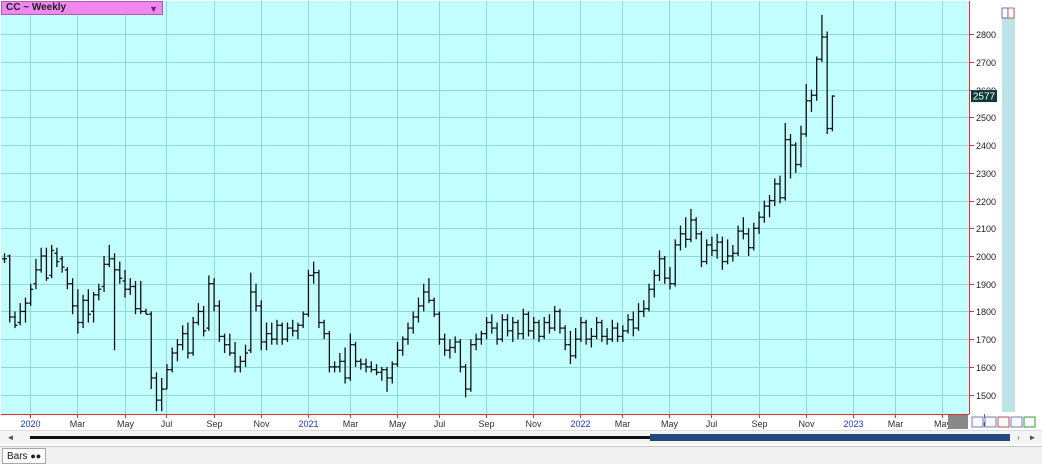  Describe the element at coordinates (580, 424) in the screenshot. I see `x-tick-label: 2022` at that location.